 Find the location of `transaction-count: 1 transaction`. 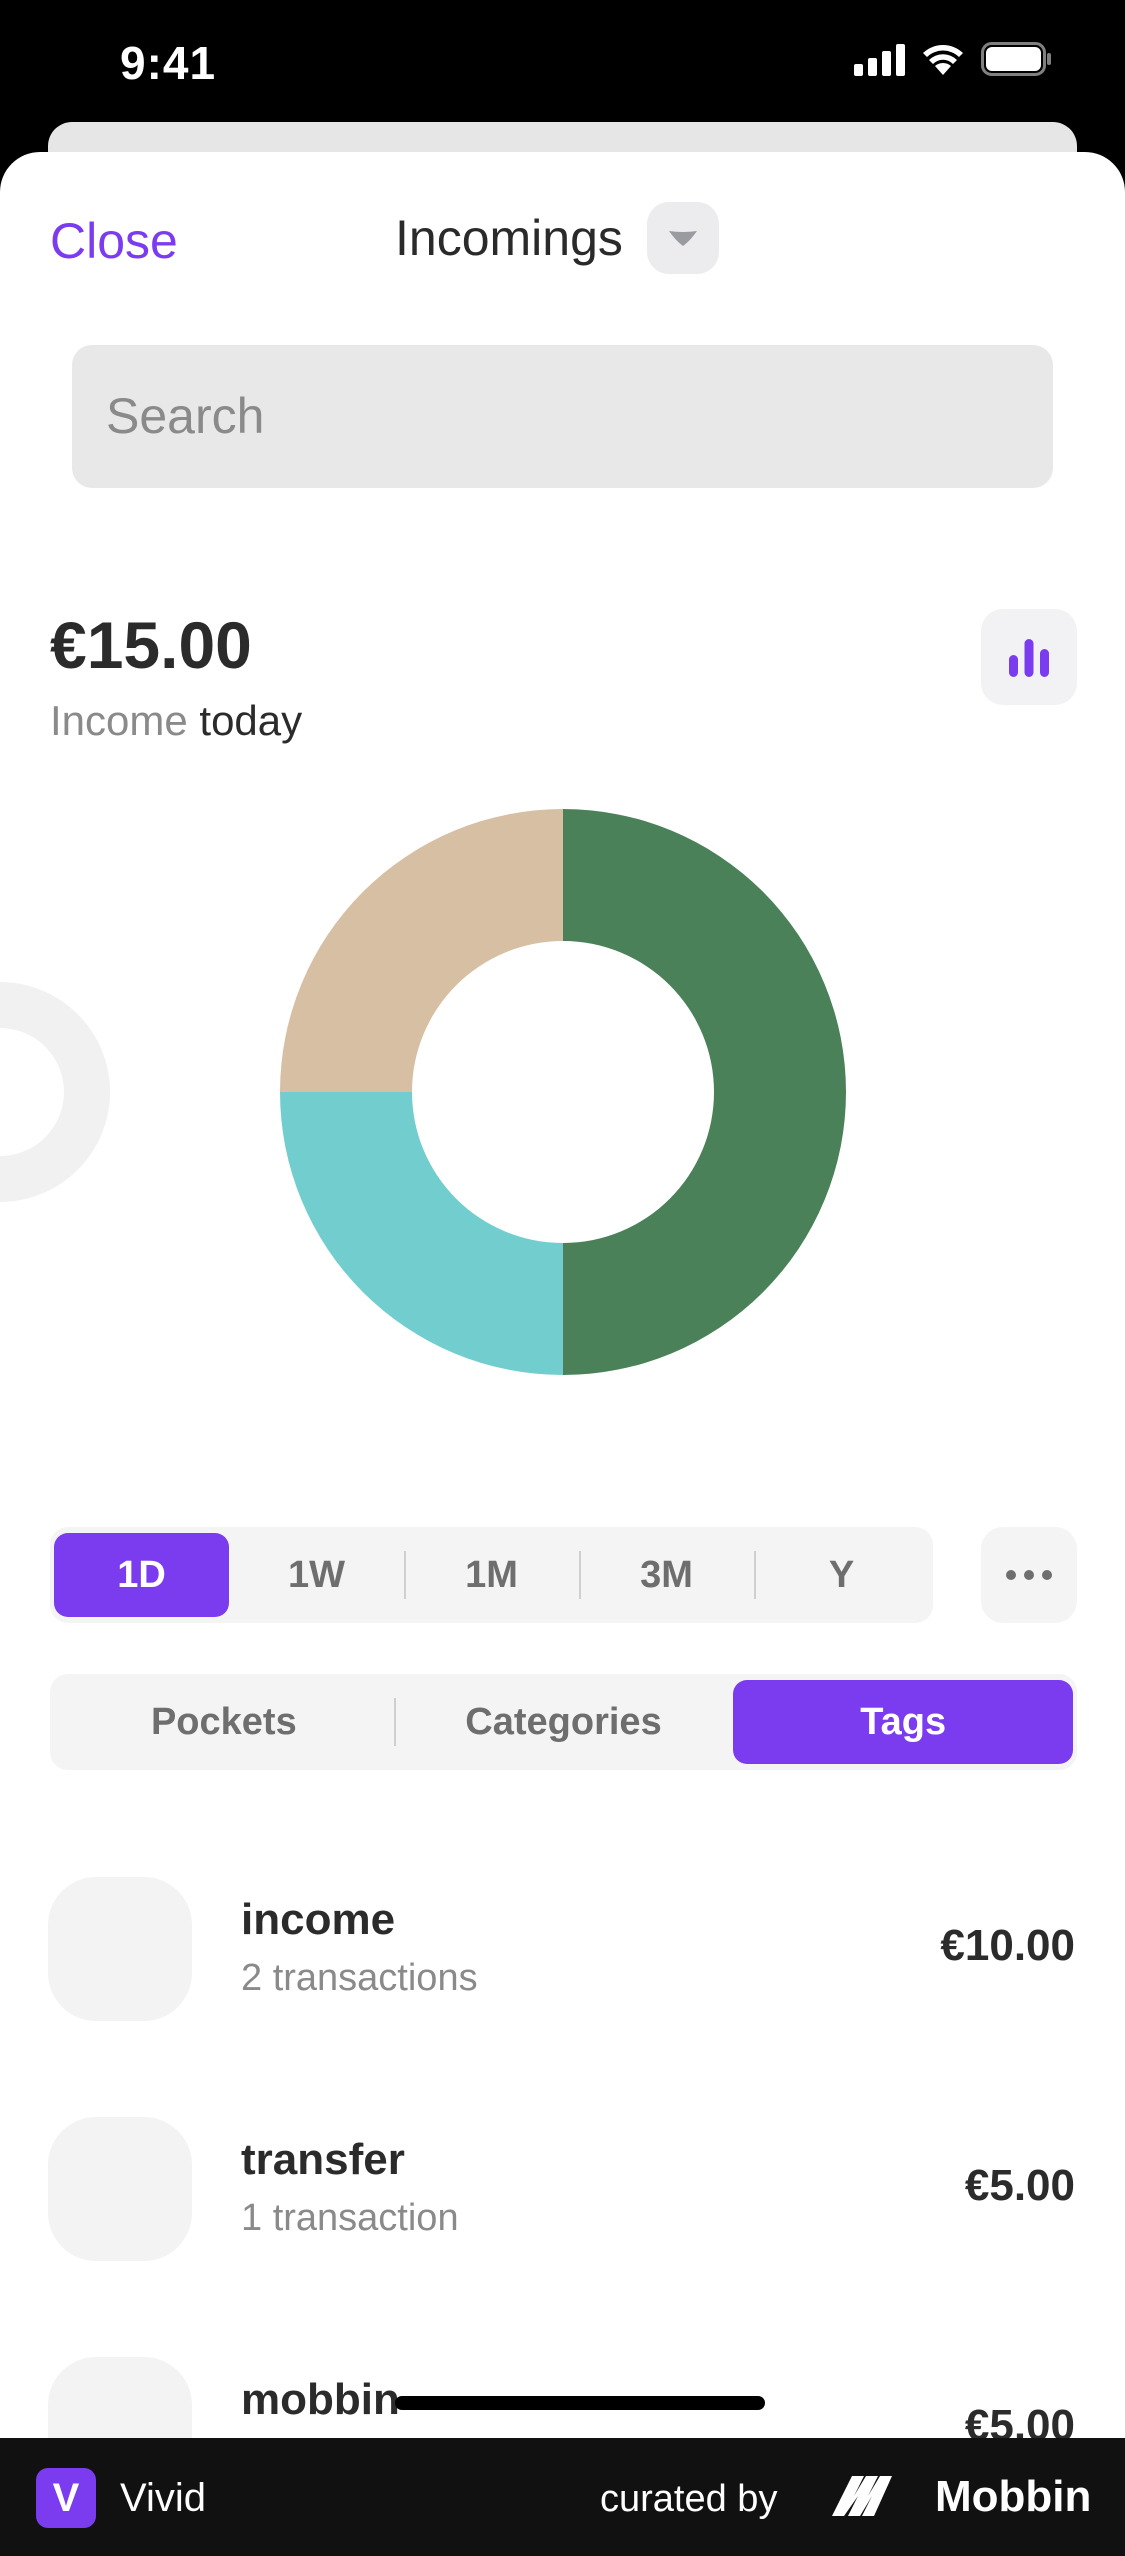

transaction-count: 1 transaction is located at coordinates (350, 2218).